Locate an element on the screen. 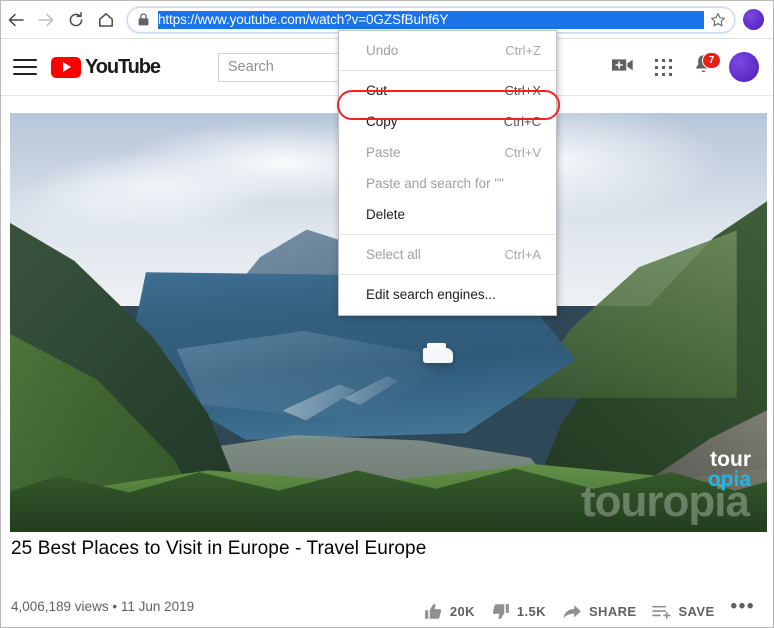 The image size is (774, 628). reload-button is located at coordinates (76, 20).